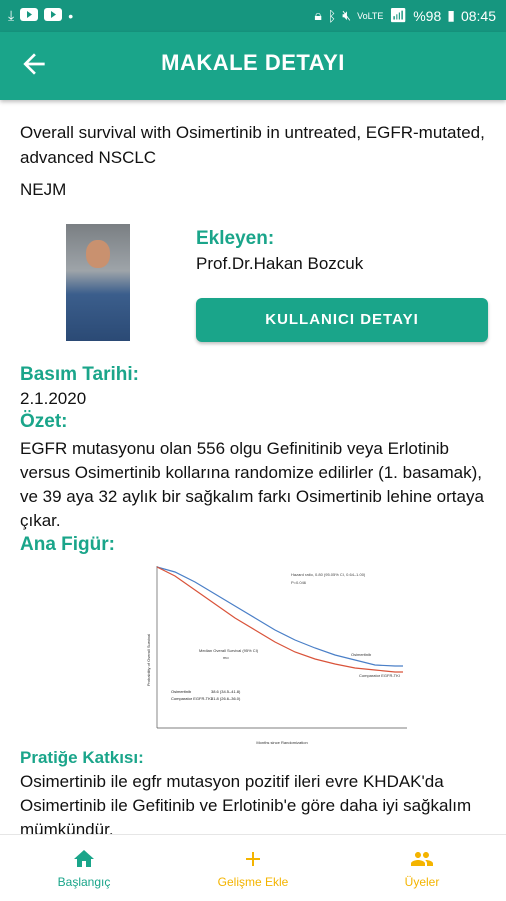  I want to click on author-label: Ekleyen:, so click(235, 238).